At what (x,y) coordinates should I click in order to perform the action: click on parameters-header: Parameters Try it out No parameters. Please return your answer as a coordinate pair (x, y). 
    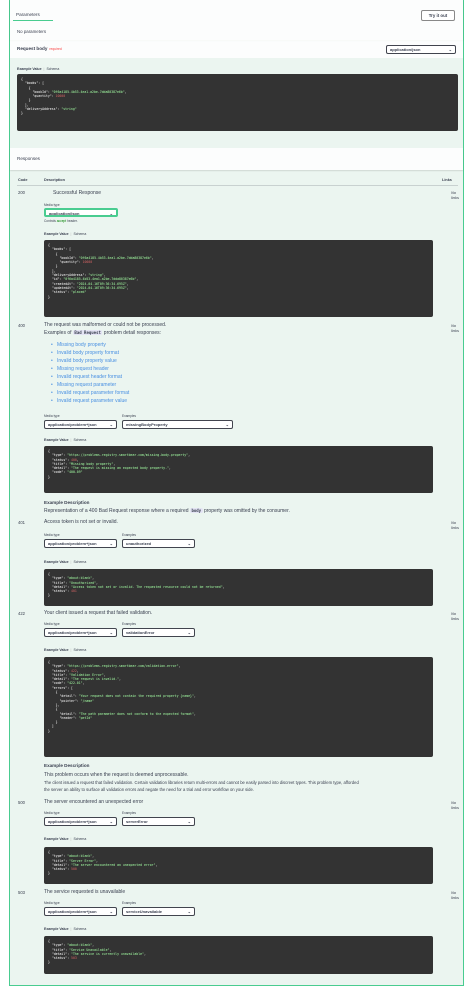
    Looking at the image, I should click on (236, 20).